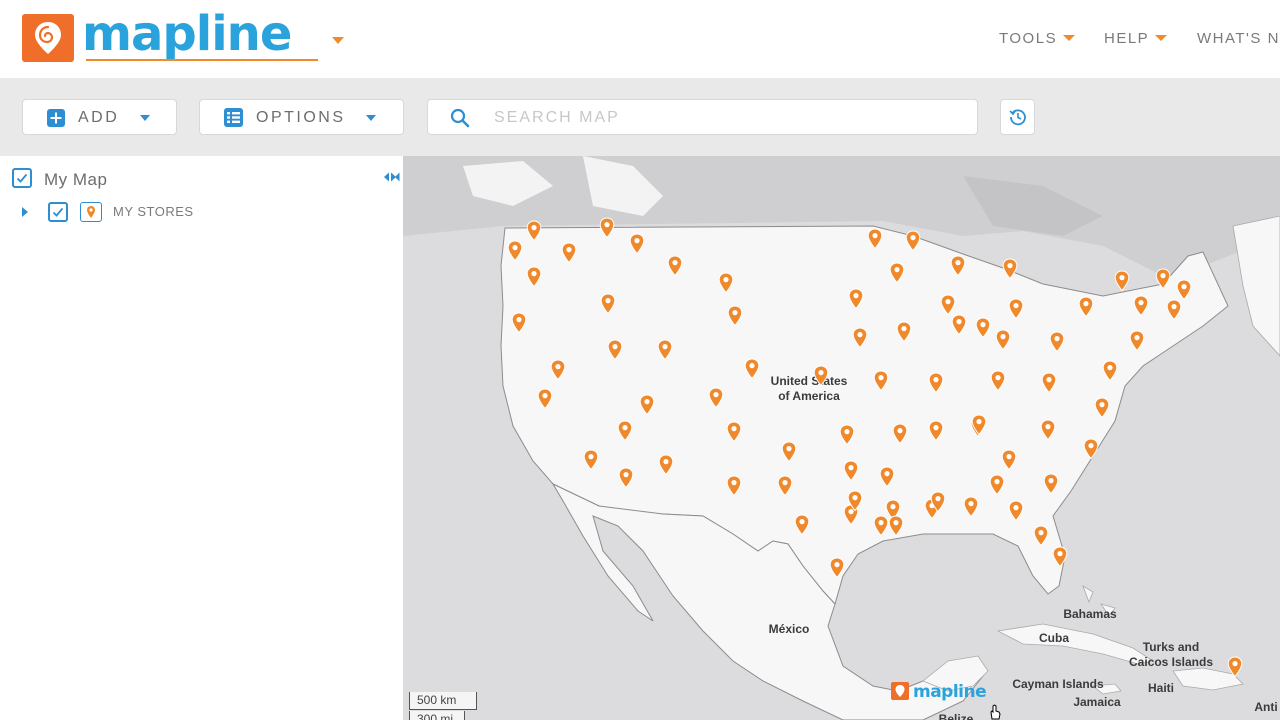 The width and height of the screenshot is (1280, 720). I want to click on add-button: ADD, so click(99, 117).